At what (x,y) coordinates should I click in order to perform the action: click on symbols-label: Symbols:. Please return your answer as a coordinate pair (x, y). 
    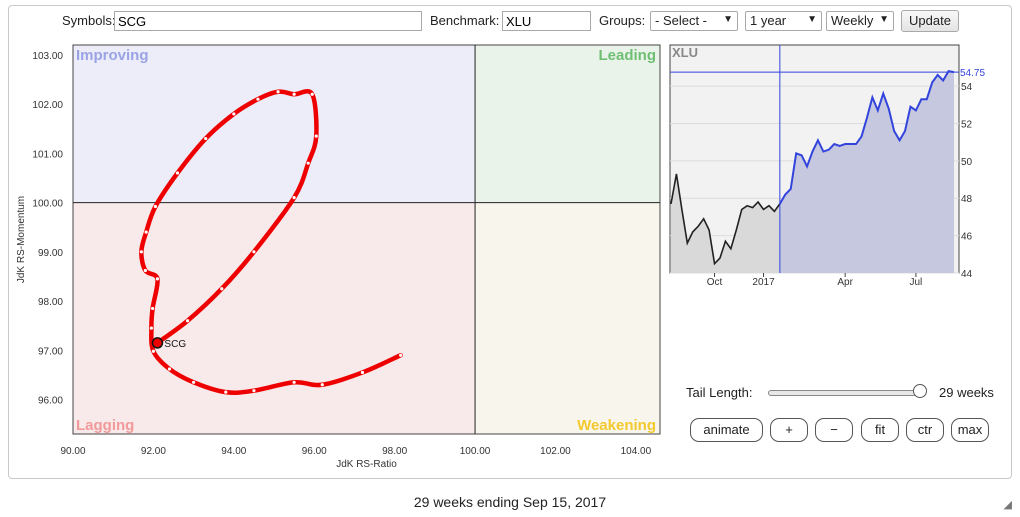
    Looking at the image, I should click on (89, 20).